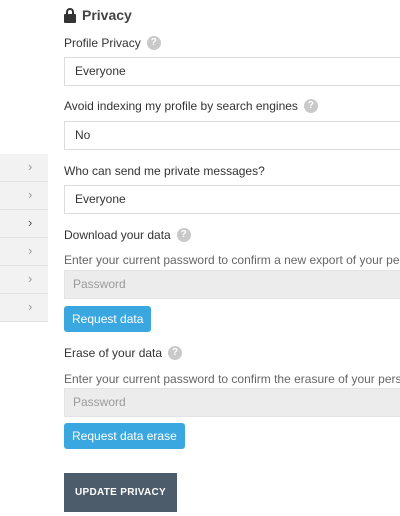 The height and width of the screenshot is (516, 400). I want to click on lock-icon, so click(70, 15).